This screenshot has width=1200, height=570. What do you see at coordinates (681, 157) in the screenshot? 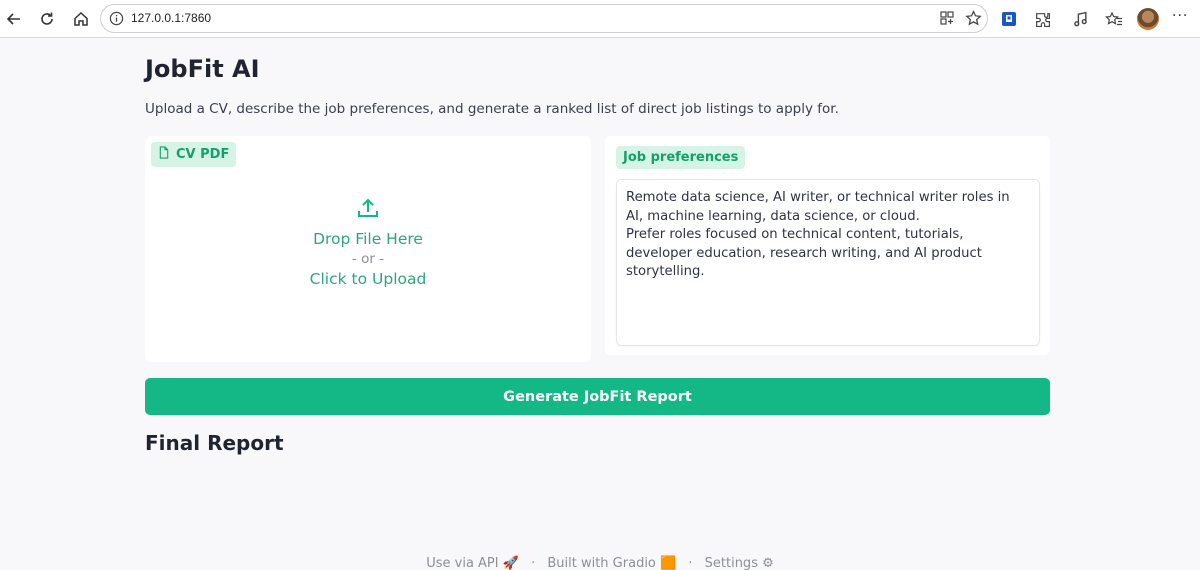
I see `job-preferences-label: Job preferences` at bounding box center [681, 157].